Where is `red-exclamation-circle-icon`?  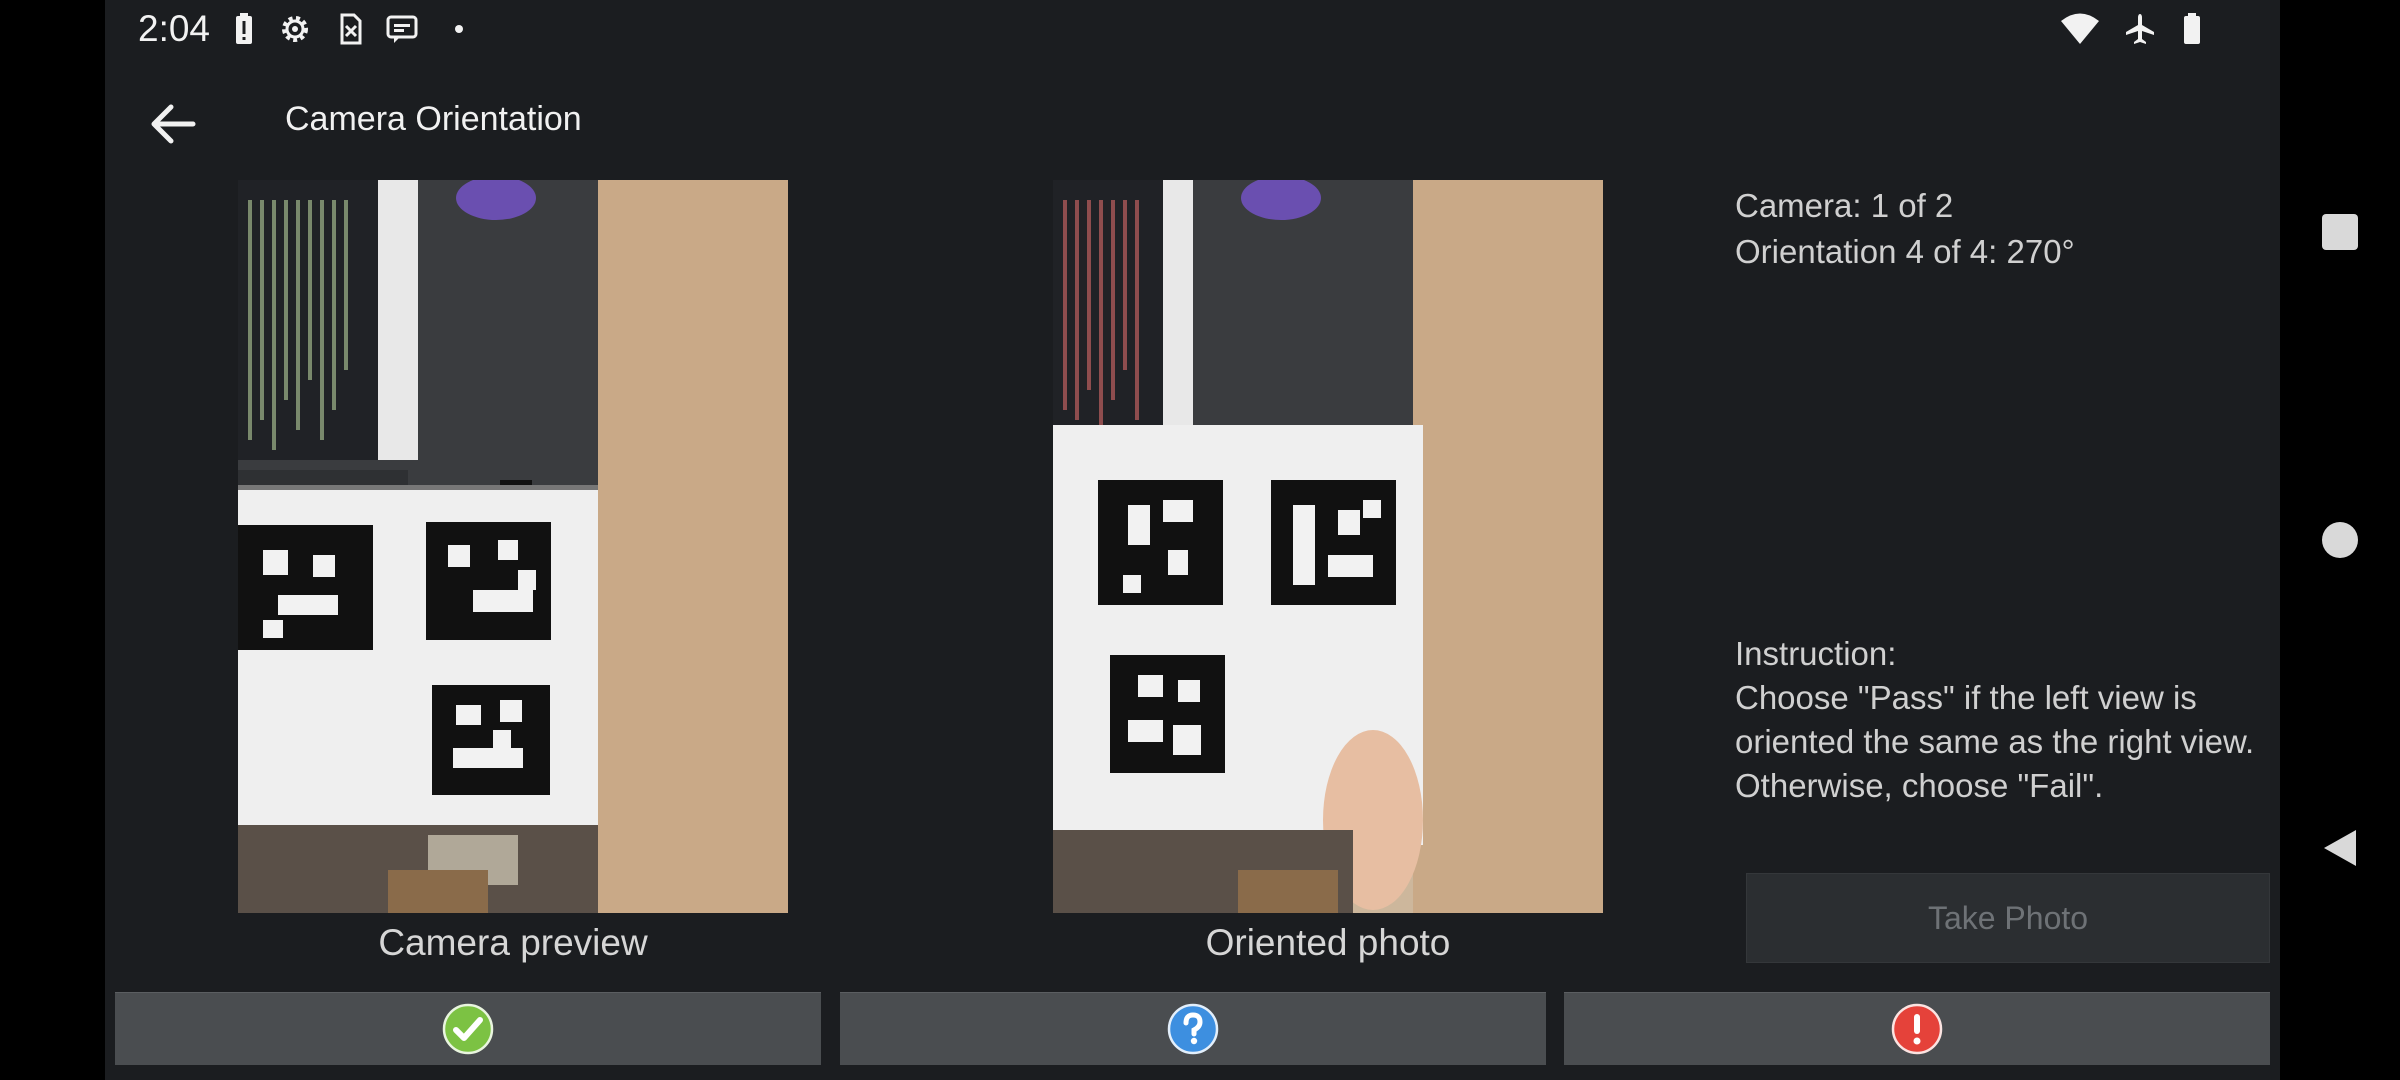 red-exclamation-circle-icon is located at coordinates (1917, 1029).